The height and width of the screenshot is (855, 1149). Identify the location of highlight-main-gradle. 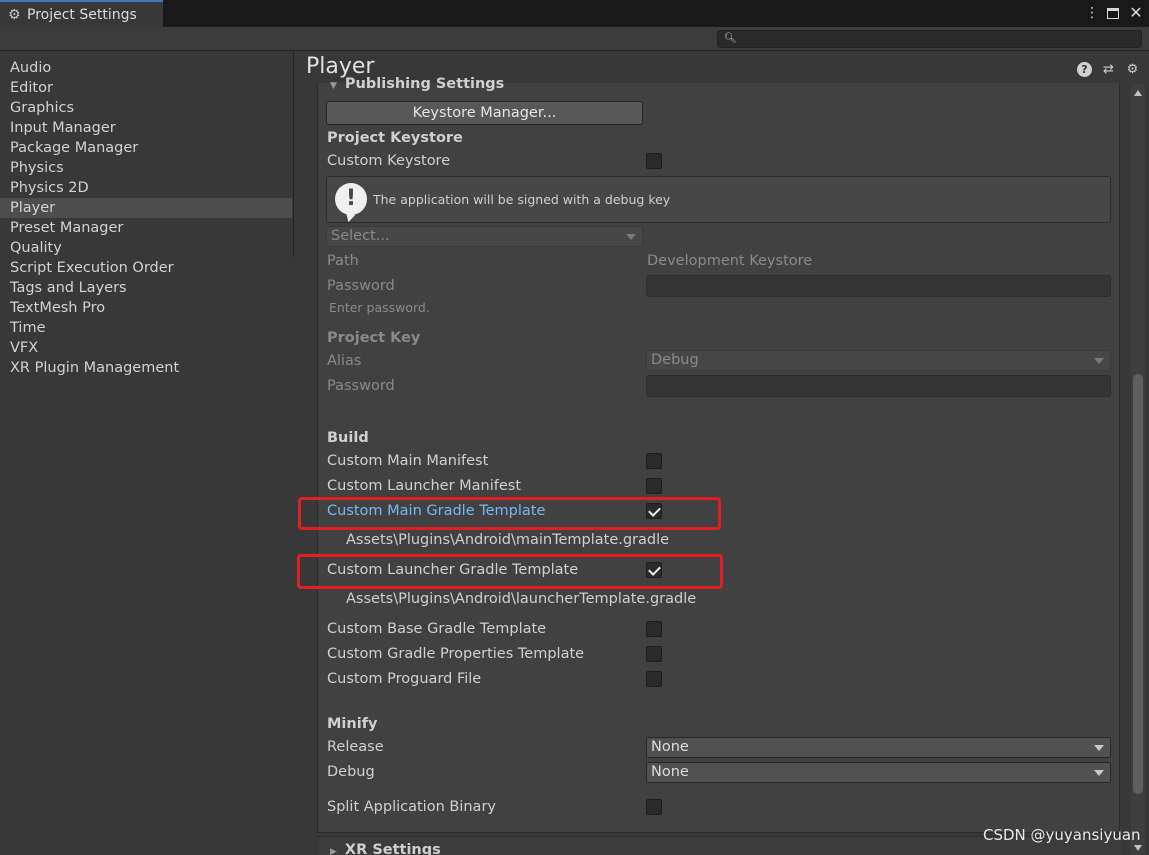
(509, 513).